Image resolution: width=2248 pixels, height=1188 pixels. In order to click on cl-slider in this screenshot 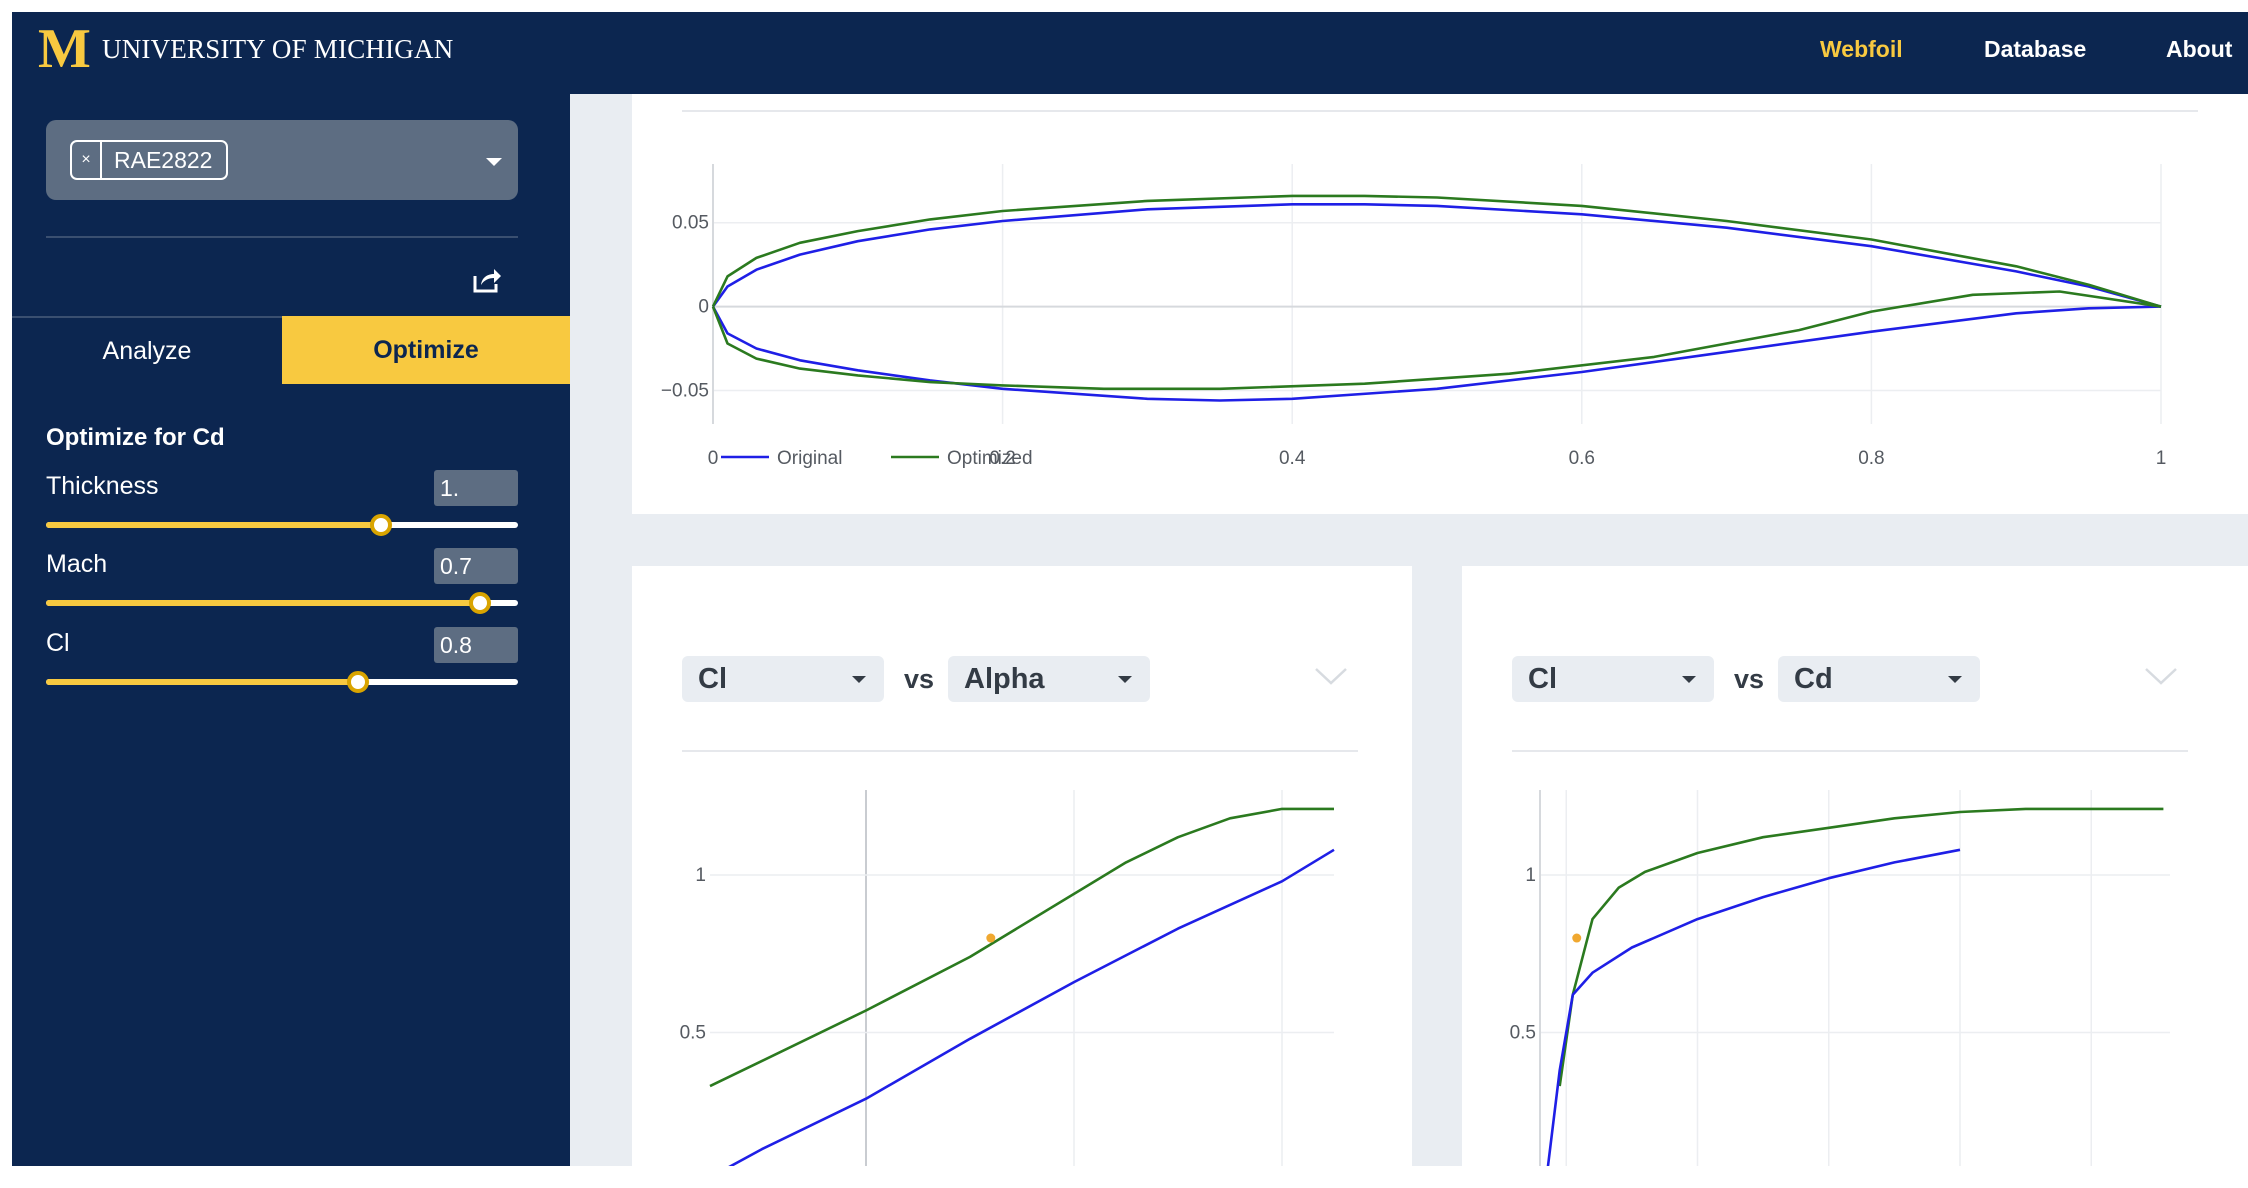, I will do `click(282, 682)`.